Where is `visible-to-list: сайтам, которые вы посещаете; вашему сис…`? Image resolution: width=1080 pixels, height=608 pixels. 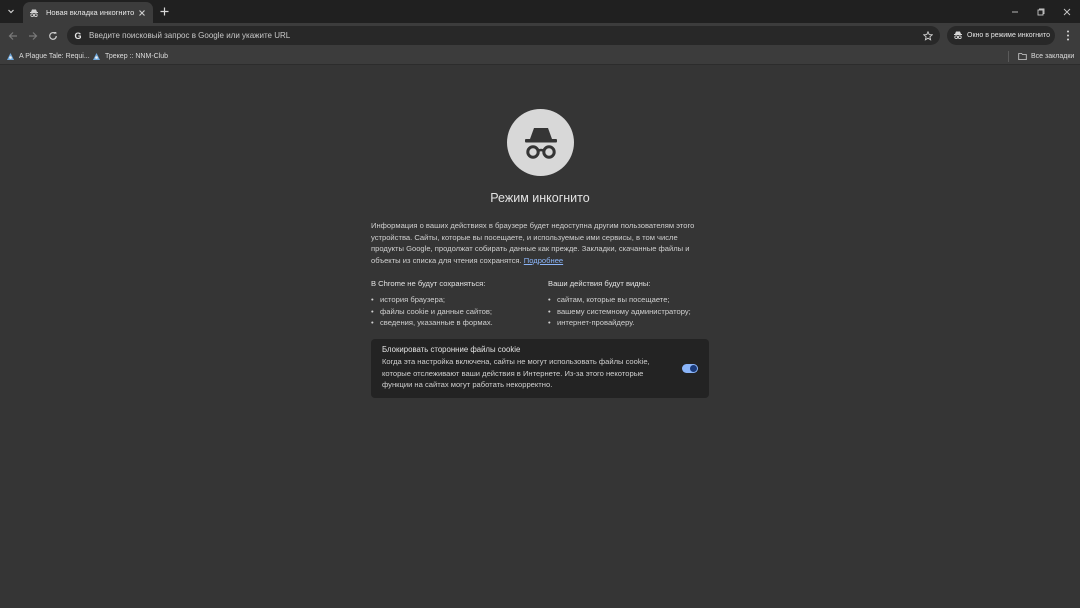
visible-to-list: сайтам, которые вы посещаете; вашему сис… is located at coordinates (633, 311).